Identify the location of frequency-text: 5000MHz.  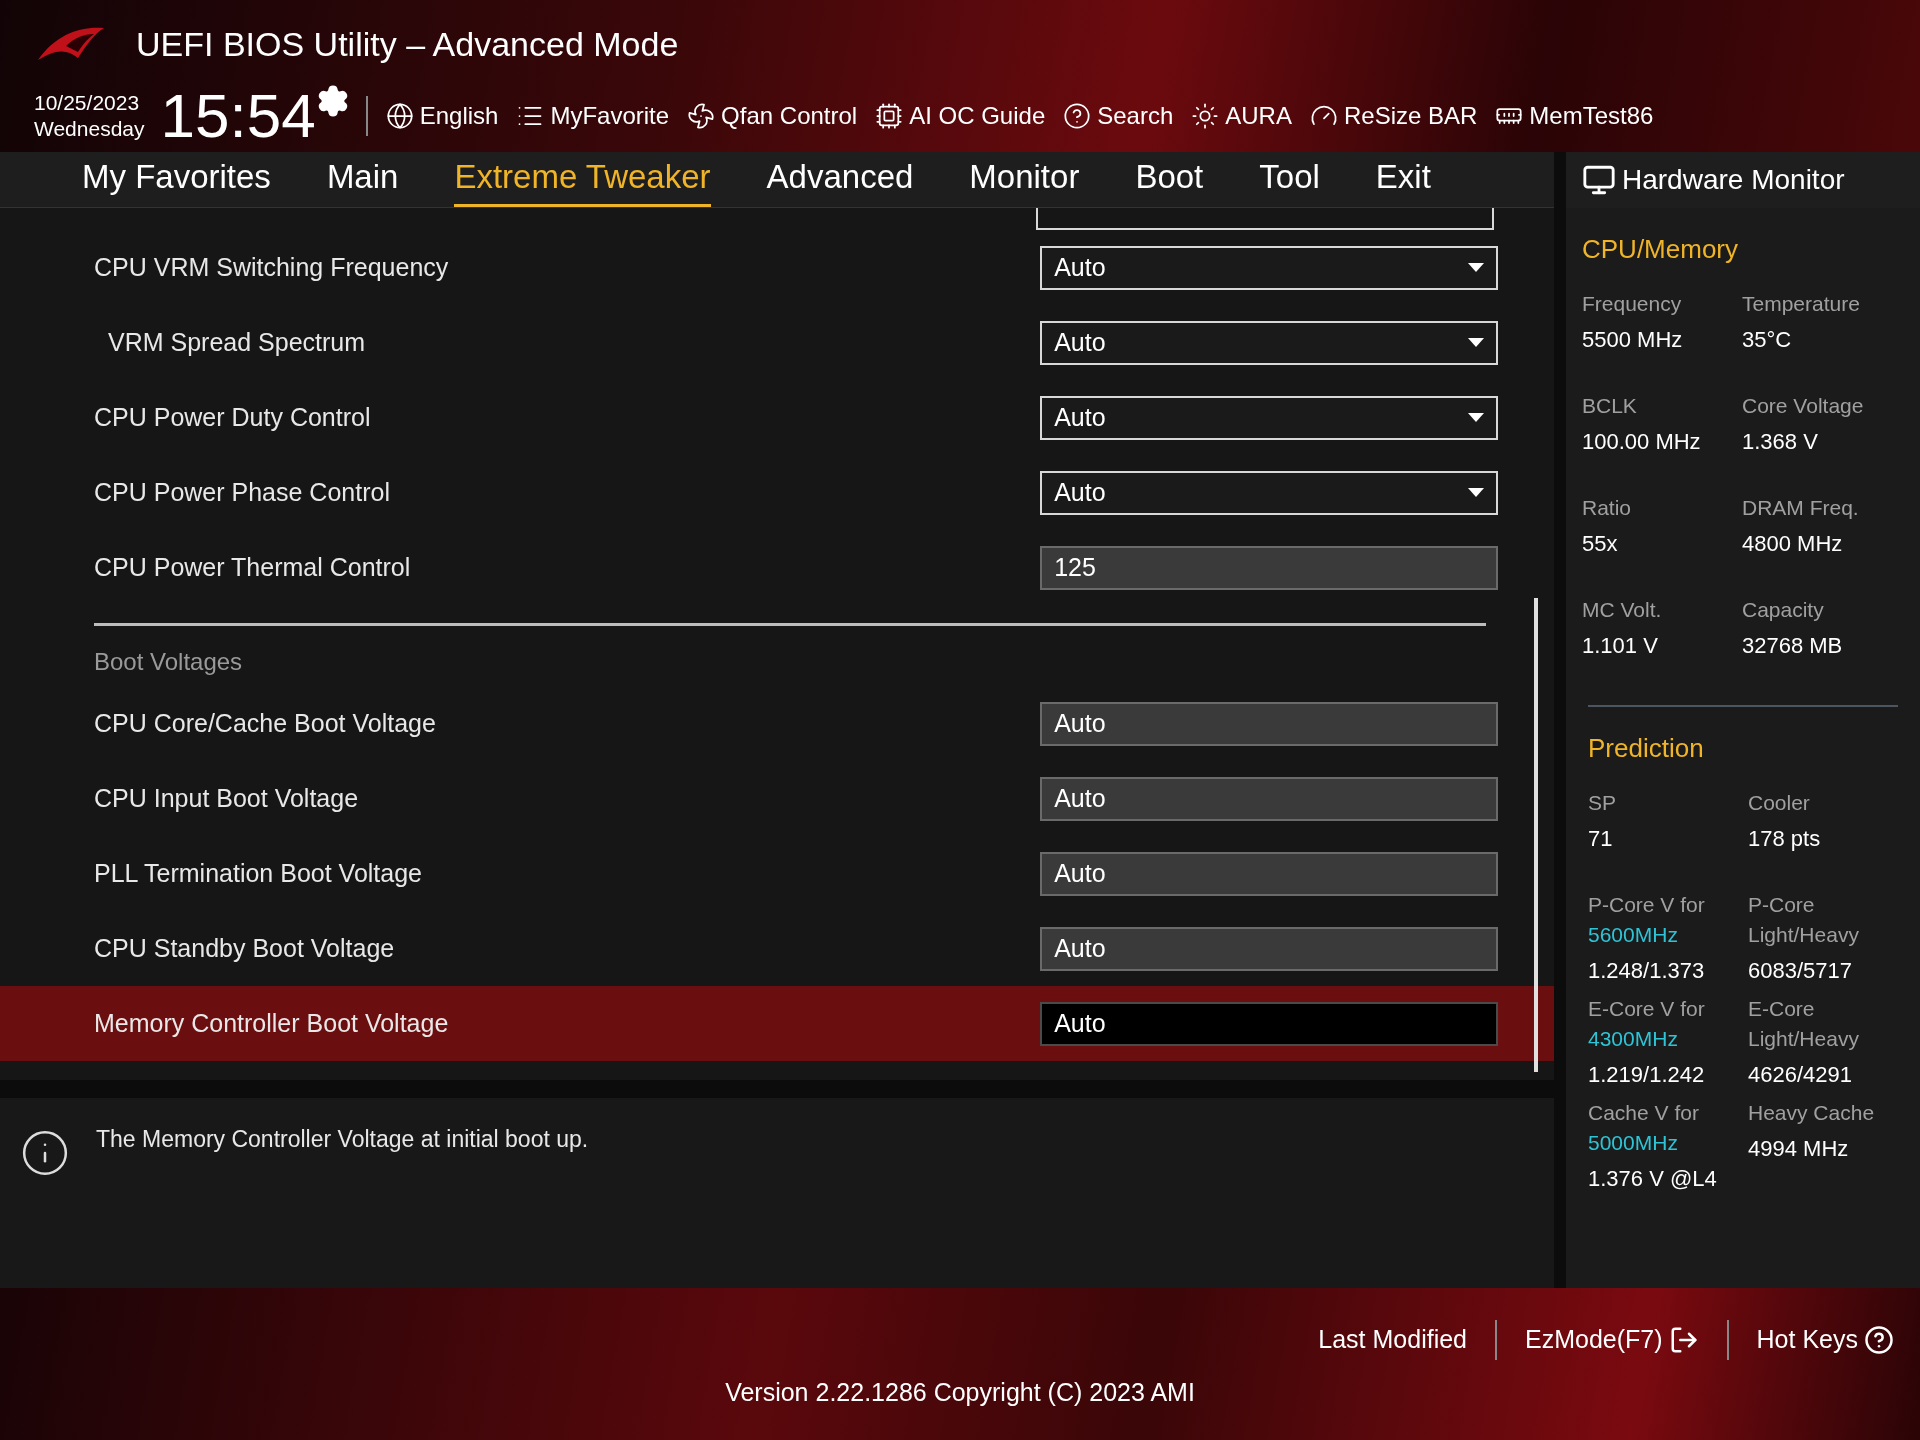
(1633, 1143).